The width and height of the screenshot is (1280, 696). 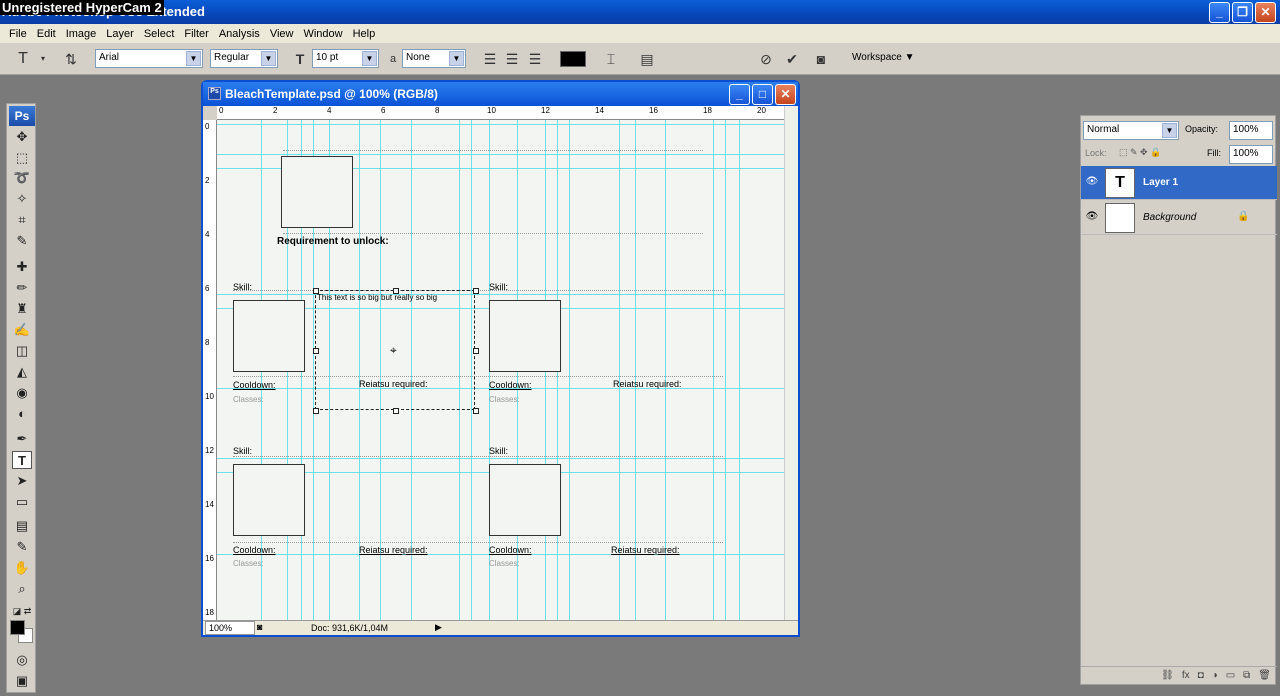 What do you see at coordinates (22, 611) in the screenshot?
I see `default-colors-icon: ◪ ⇄` at bounding box center [22, 611].